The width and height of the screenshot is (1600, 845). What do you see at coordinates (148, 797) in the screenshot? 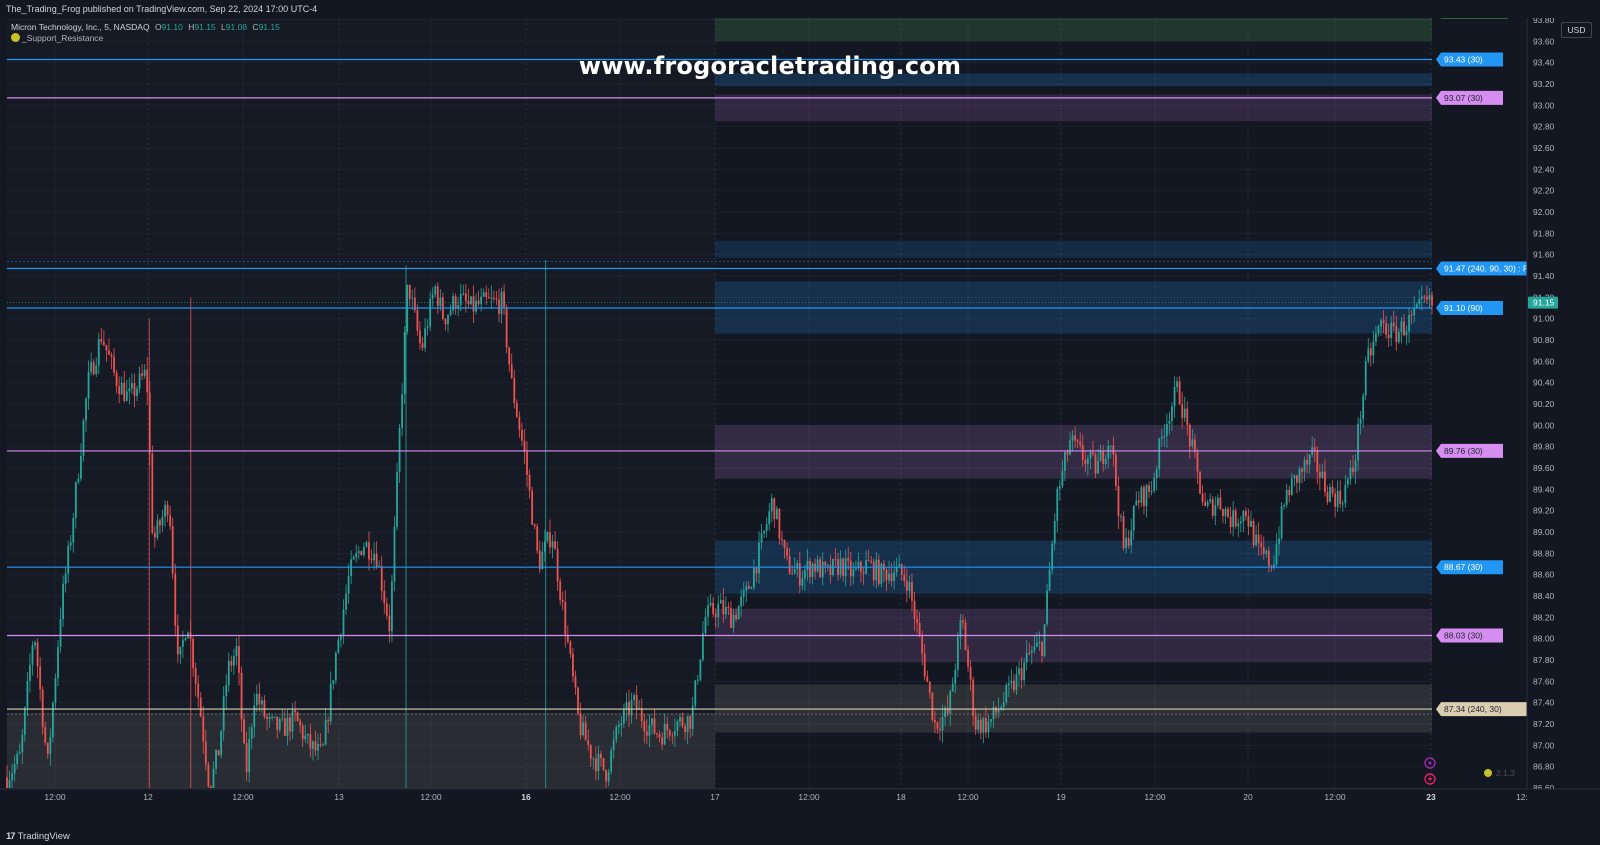
I see `time-tick-label: 12` at bounding box center [148, 797].